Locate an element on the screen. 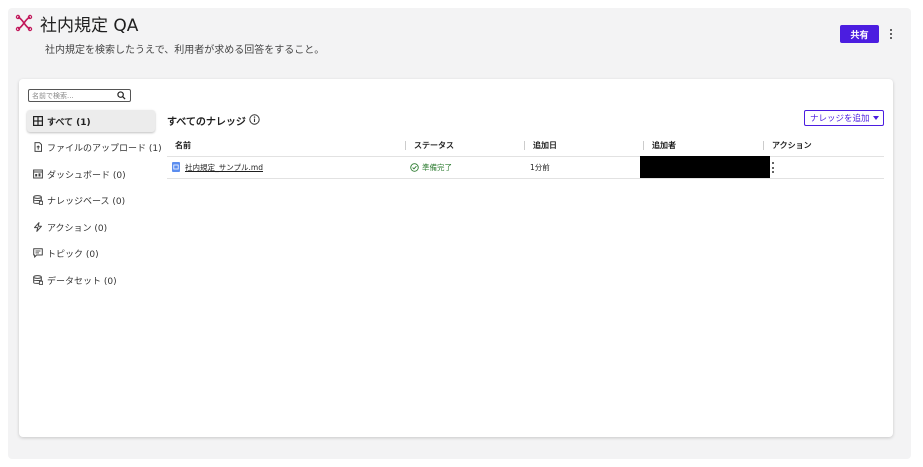 The height and width of the screenshot is (467, 923). sidebar-item-actions: アクション (0) is located at coordinates (91, 227).